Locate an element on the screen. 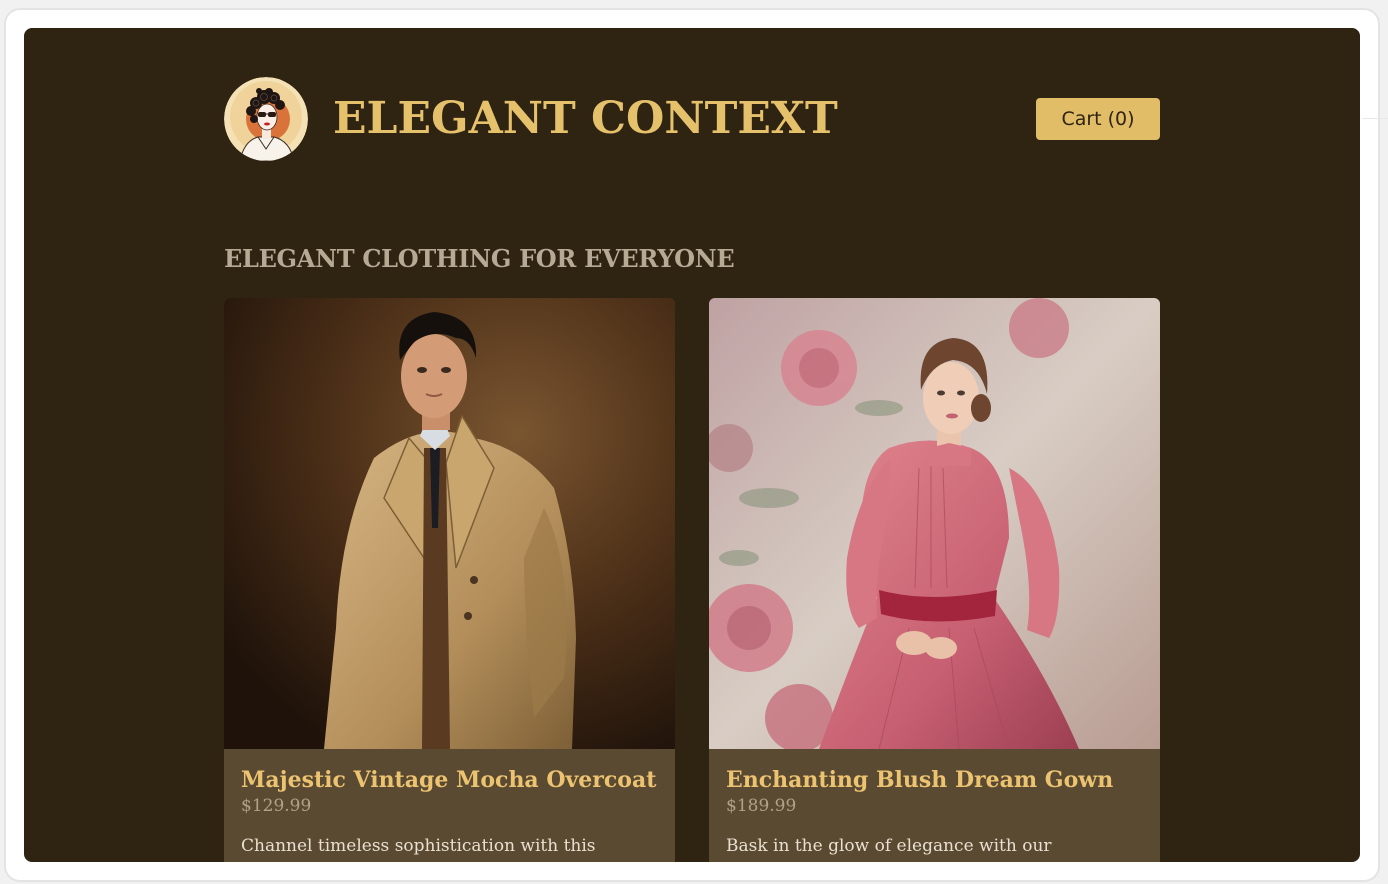 This screenshot has height=884, width=1388. product-name: Enchanting Blush Dream Gown is located at coordinates (919, 780).